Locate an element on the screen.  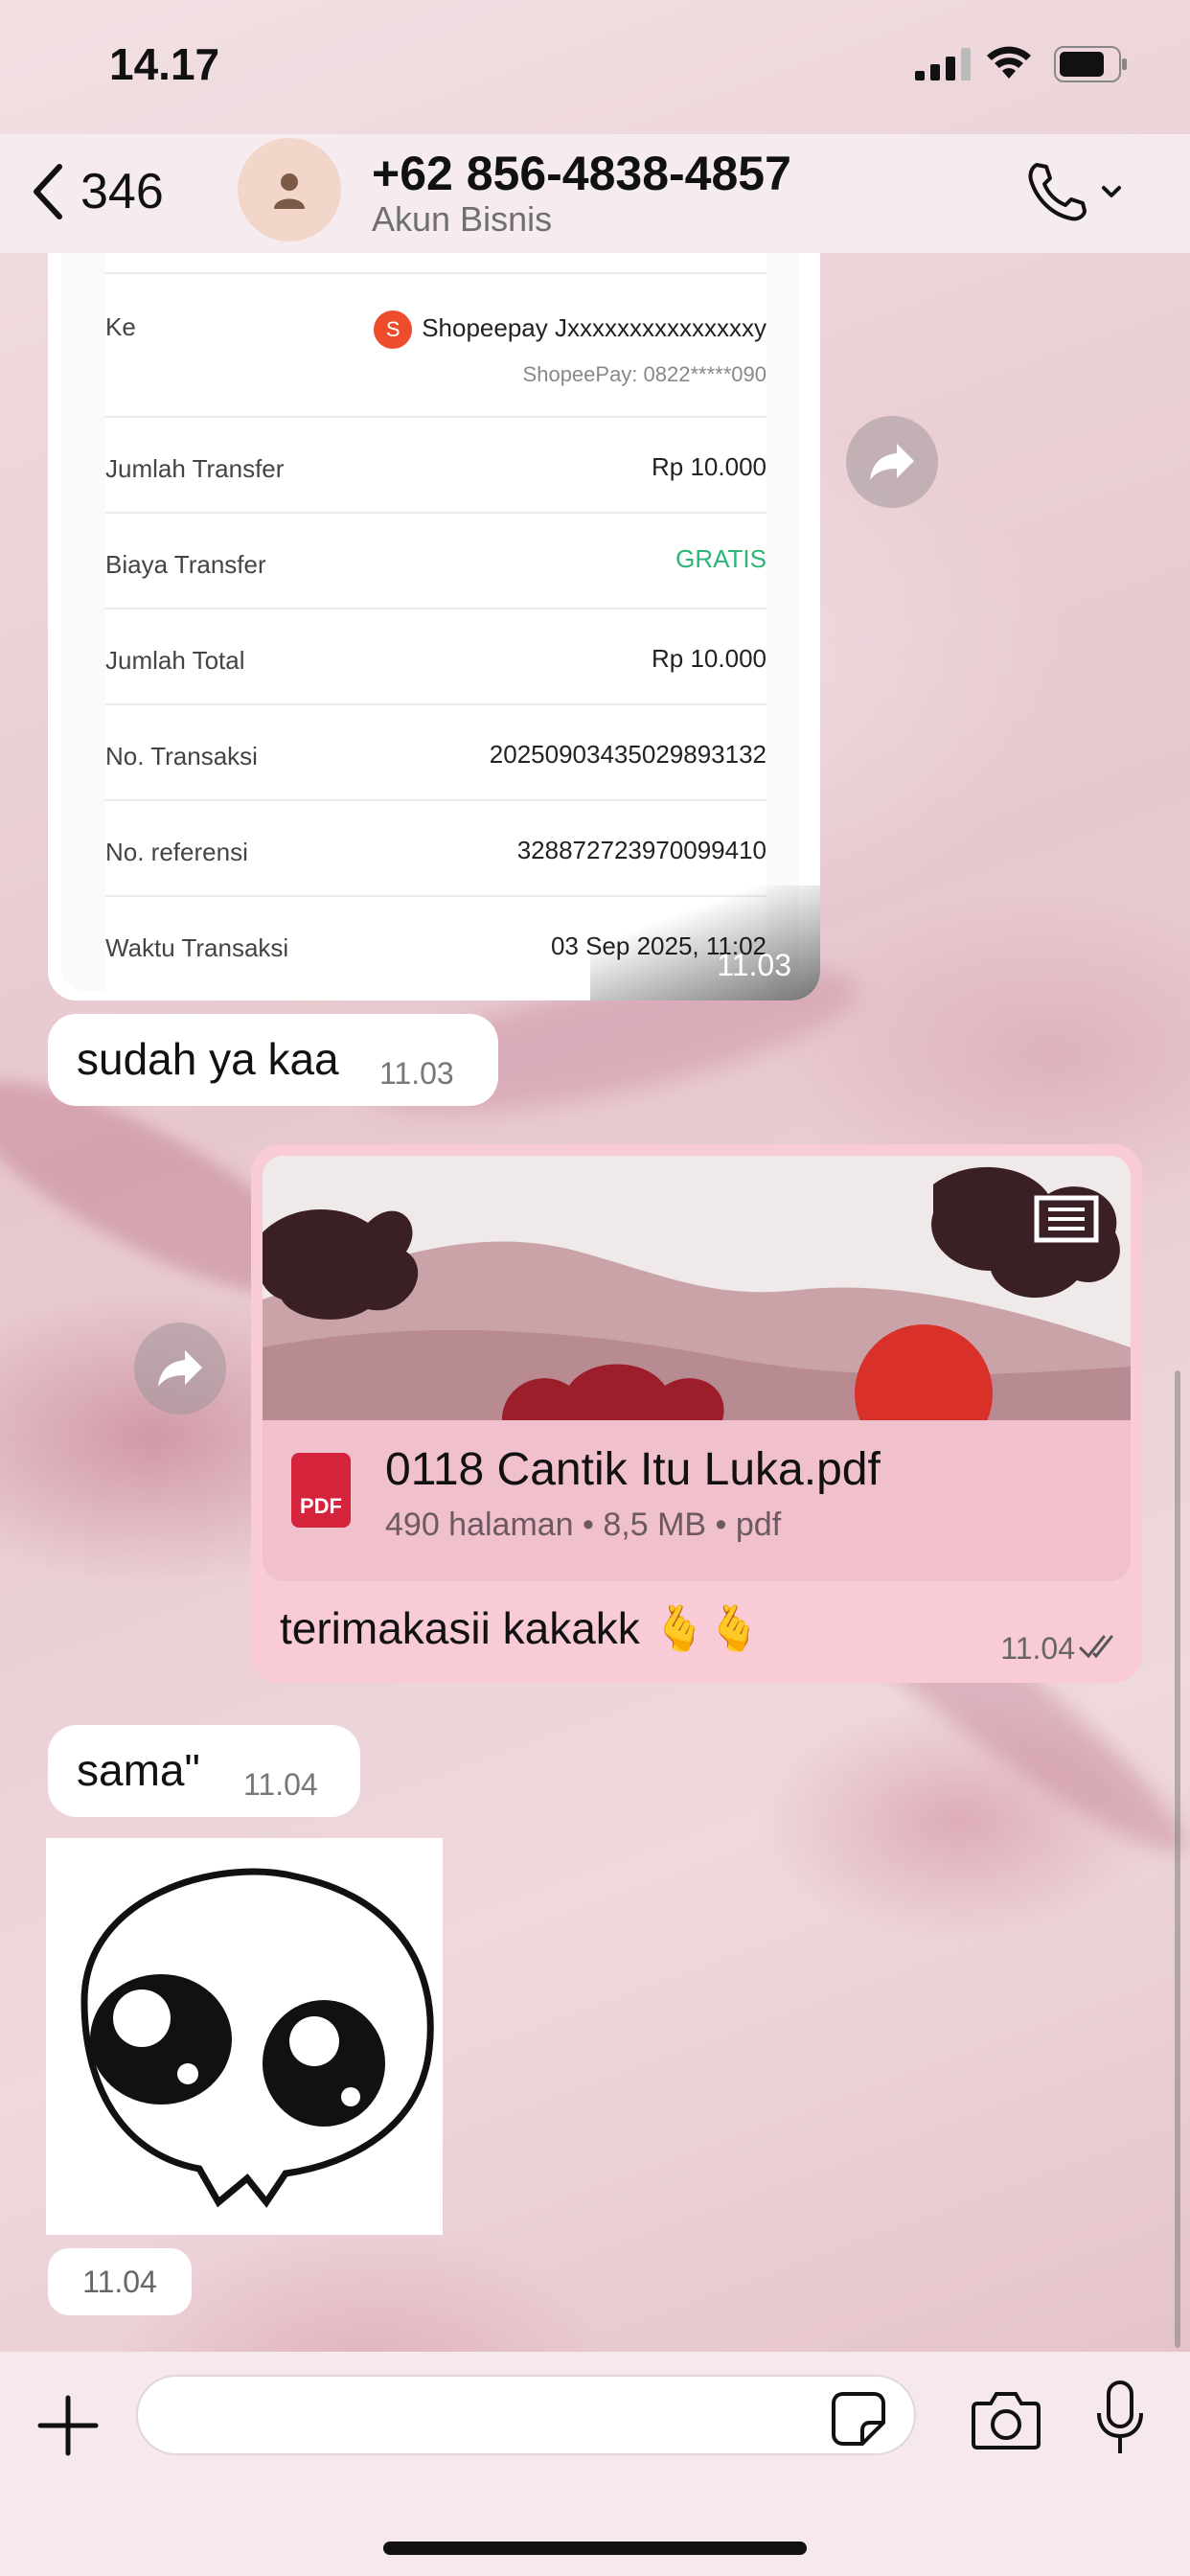
attach-button is located at coordinates (68, 2425).